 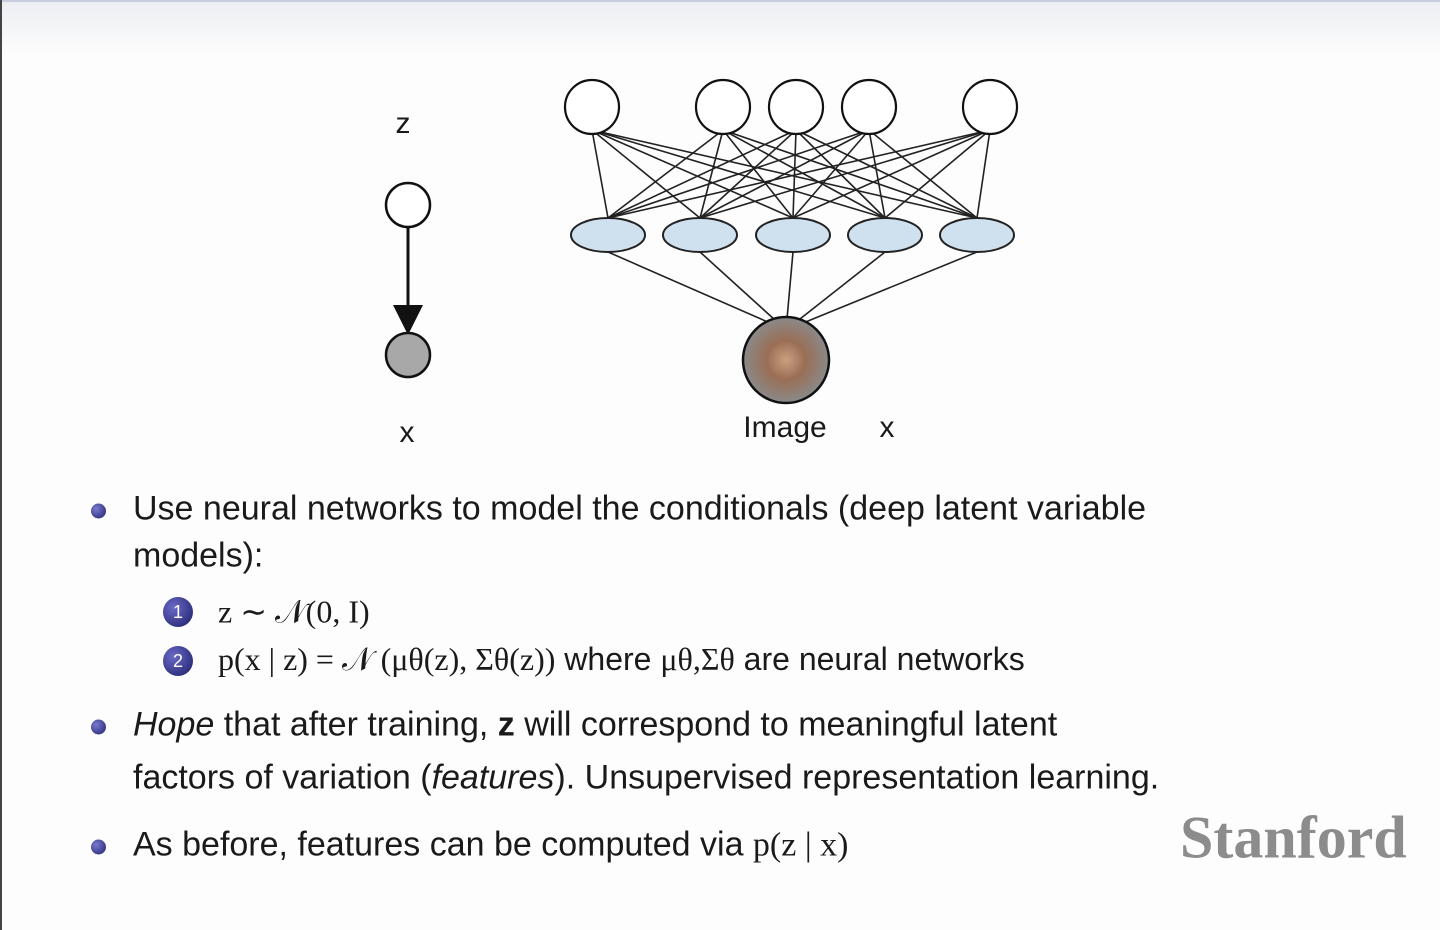 What do you see at coordinates (387, 659) in the screenshot?
I see `subitem-2-math: p(x | z) = 𝒩 (μθ(z), Σθ(z))` at bounding box center [387, 659].